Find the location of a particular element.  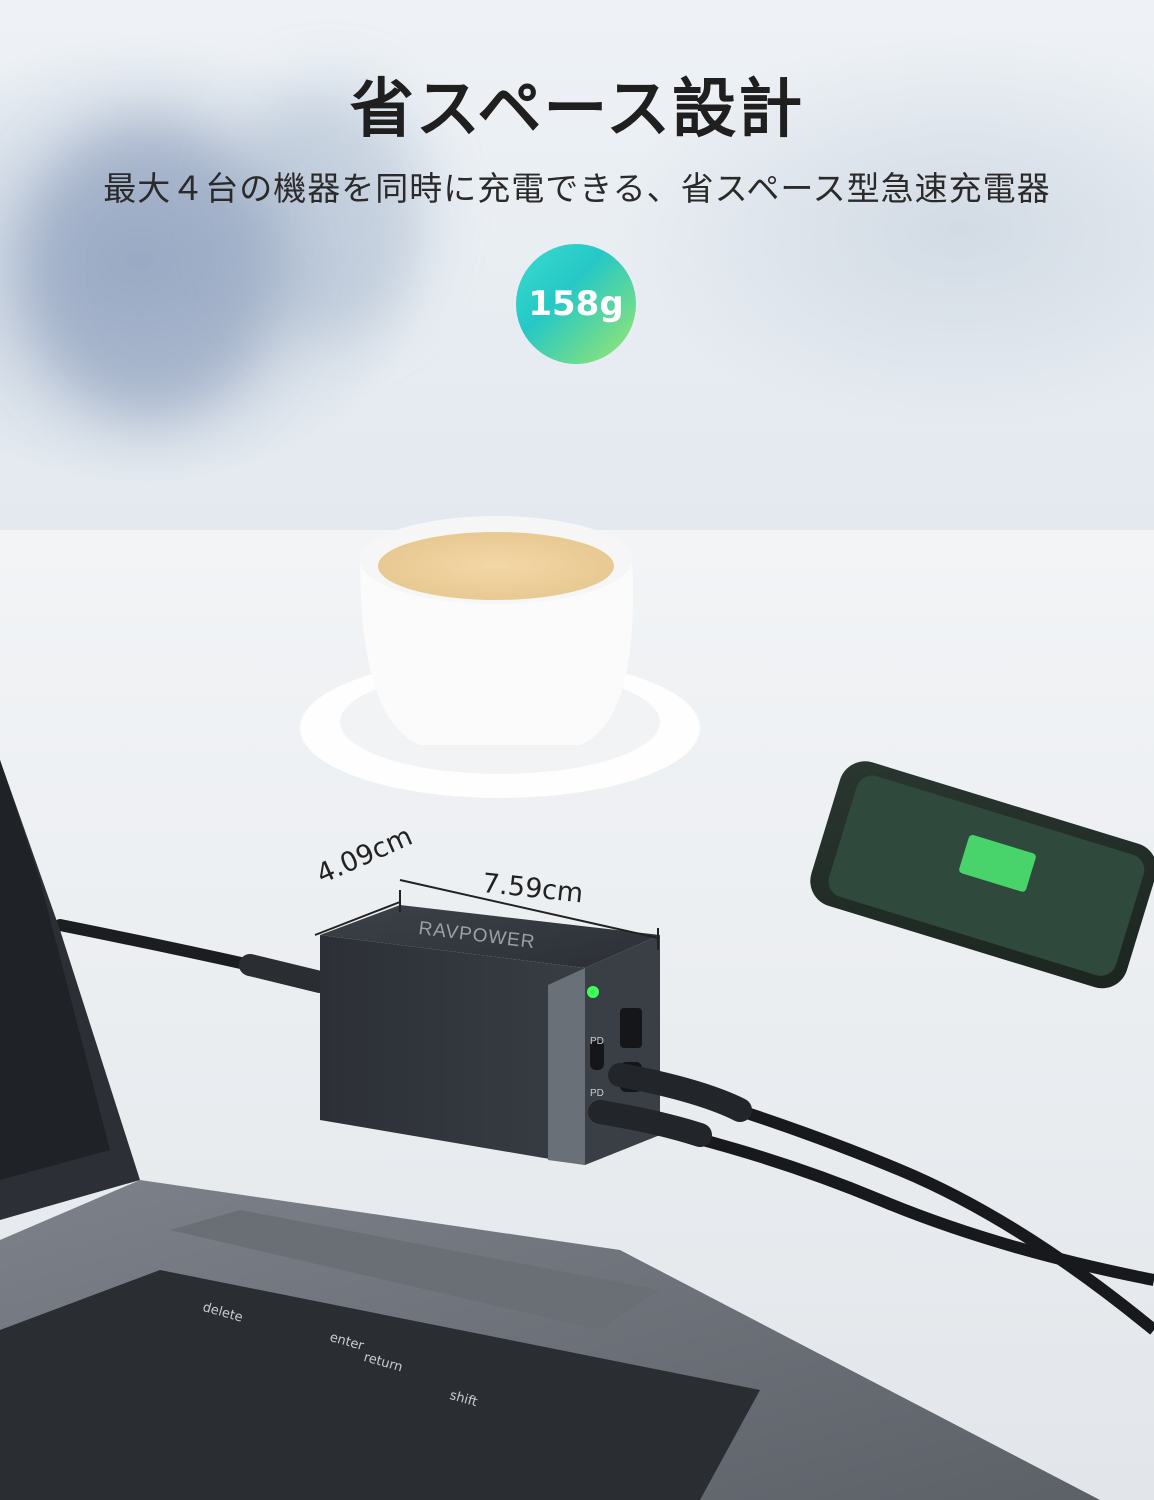

weight-value: 158g is located at coordinates (576, 304).